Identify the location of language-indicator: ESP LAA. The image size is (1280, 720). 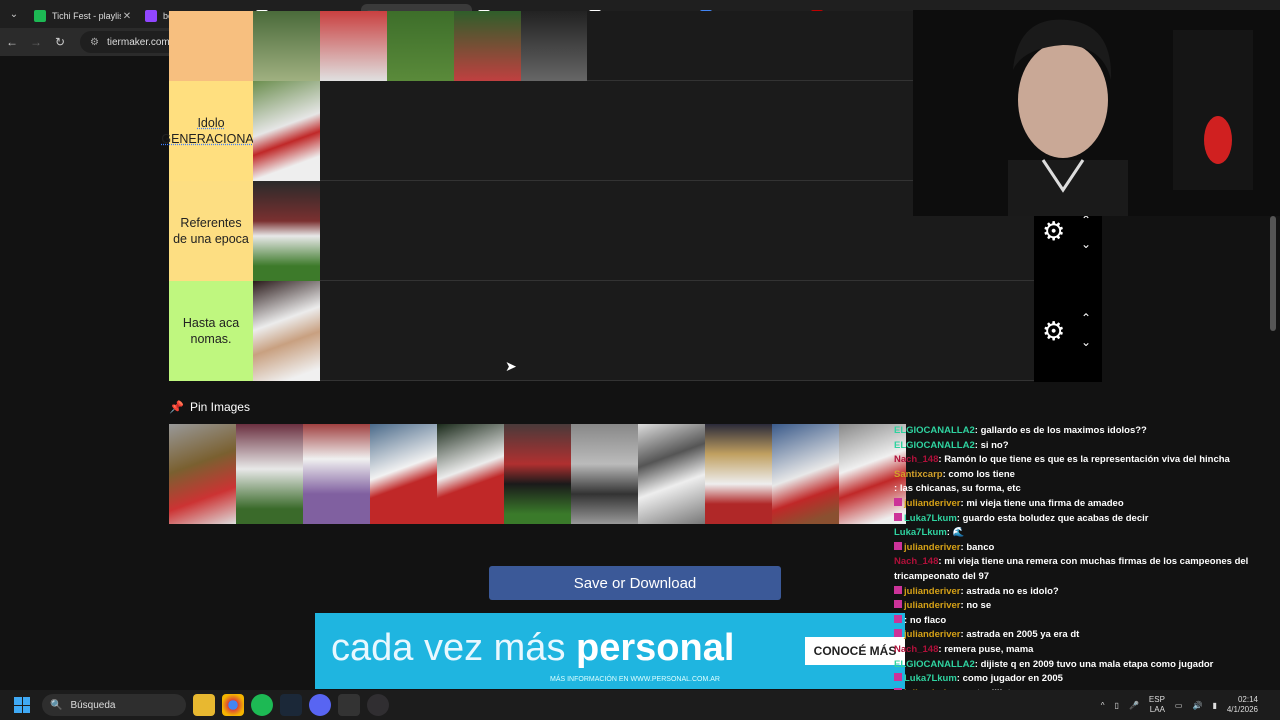
(1157, 705).